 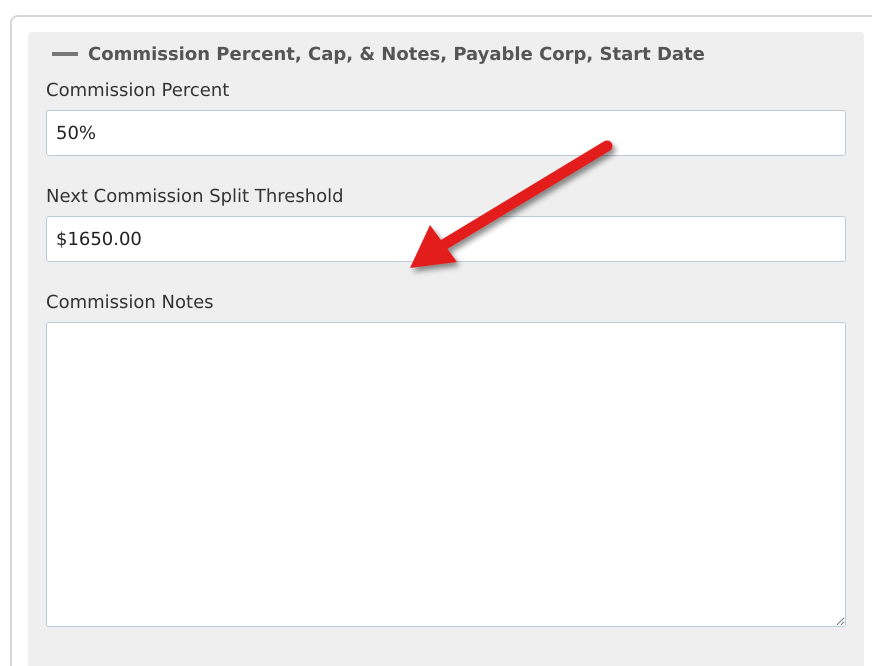 I want to click on input-field: $1650.00, so click(x=446, y=239).